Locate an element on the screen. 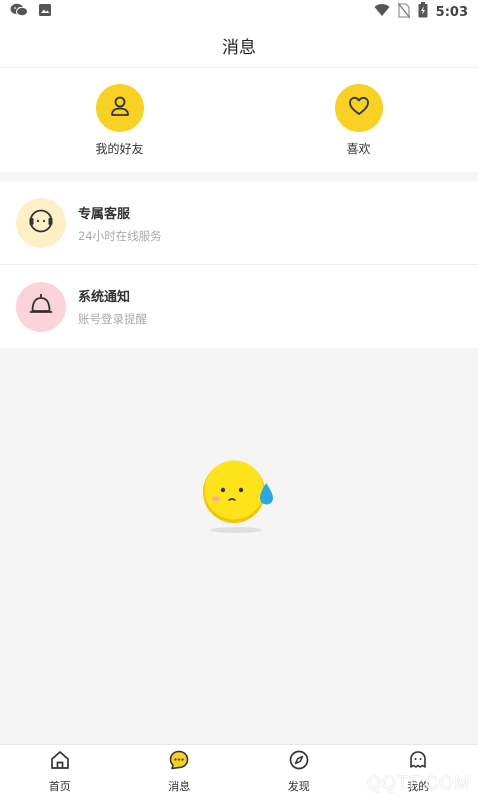 This screenshot has width=478, height=798. no-sim-icon is located at coordinates (404, 12).